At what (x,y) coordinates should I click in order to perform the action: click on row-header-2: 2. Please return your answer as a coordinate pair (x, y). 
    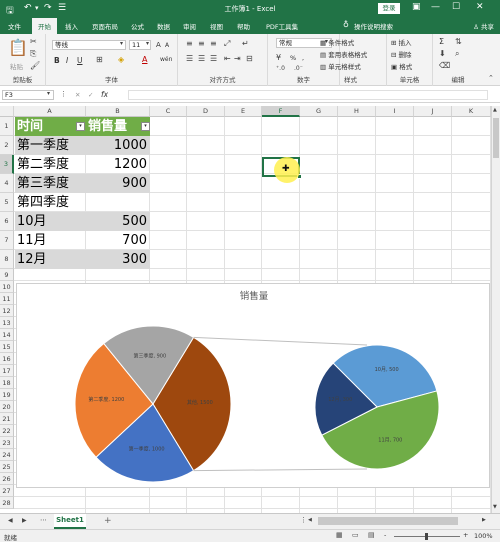
    Looking at the image, I should click on (7, 145).